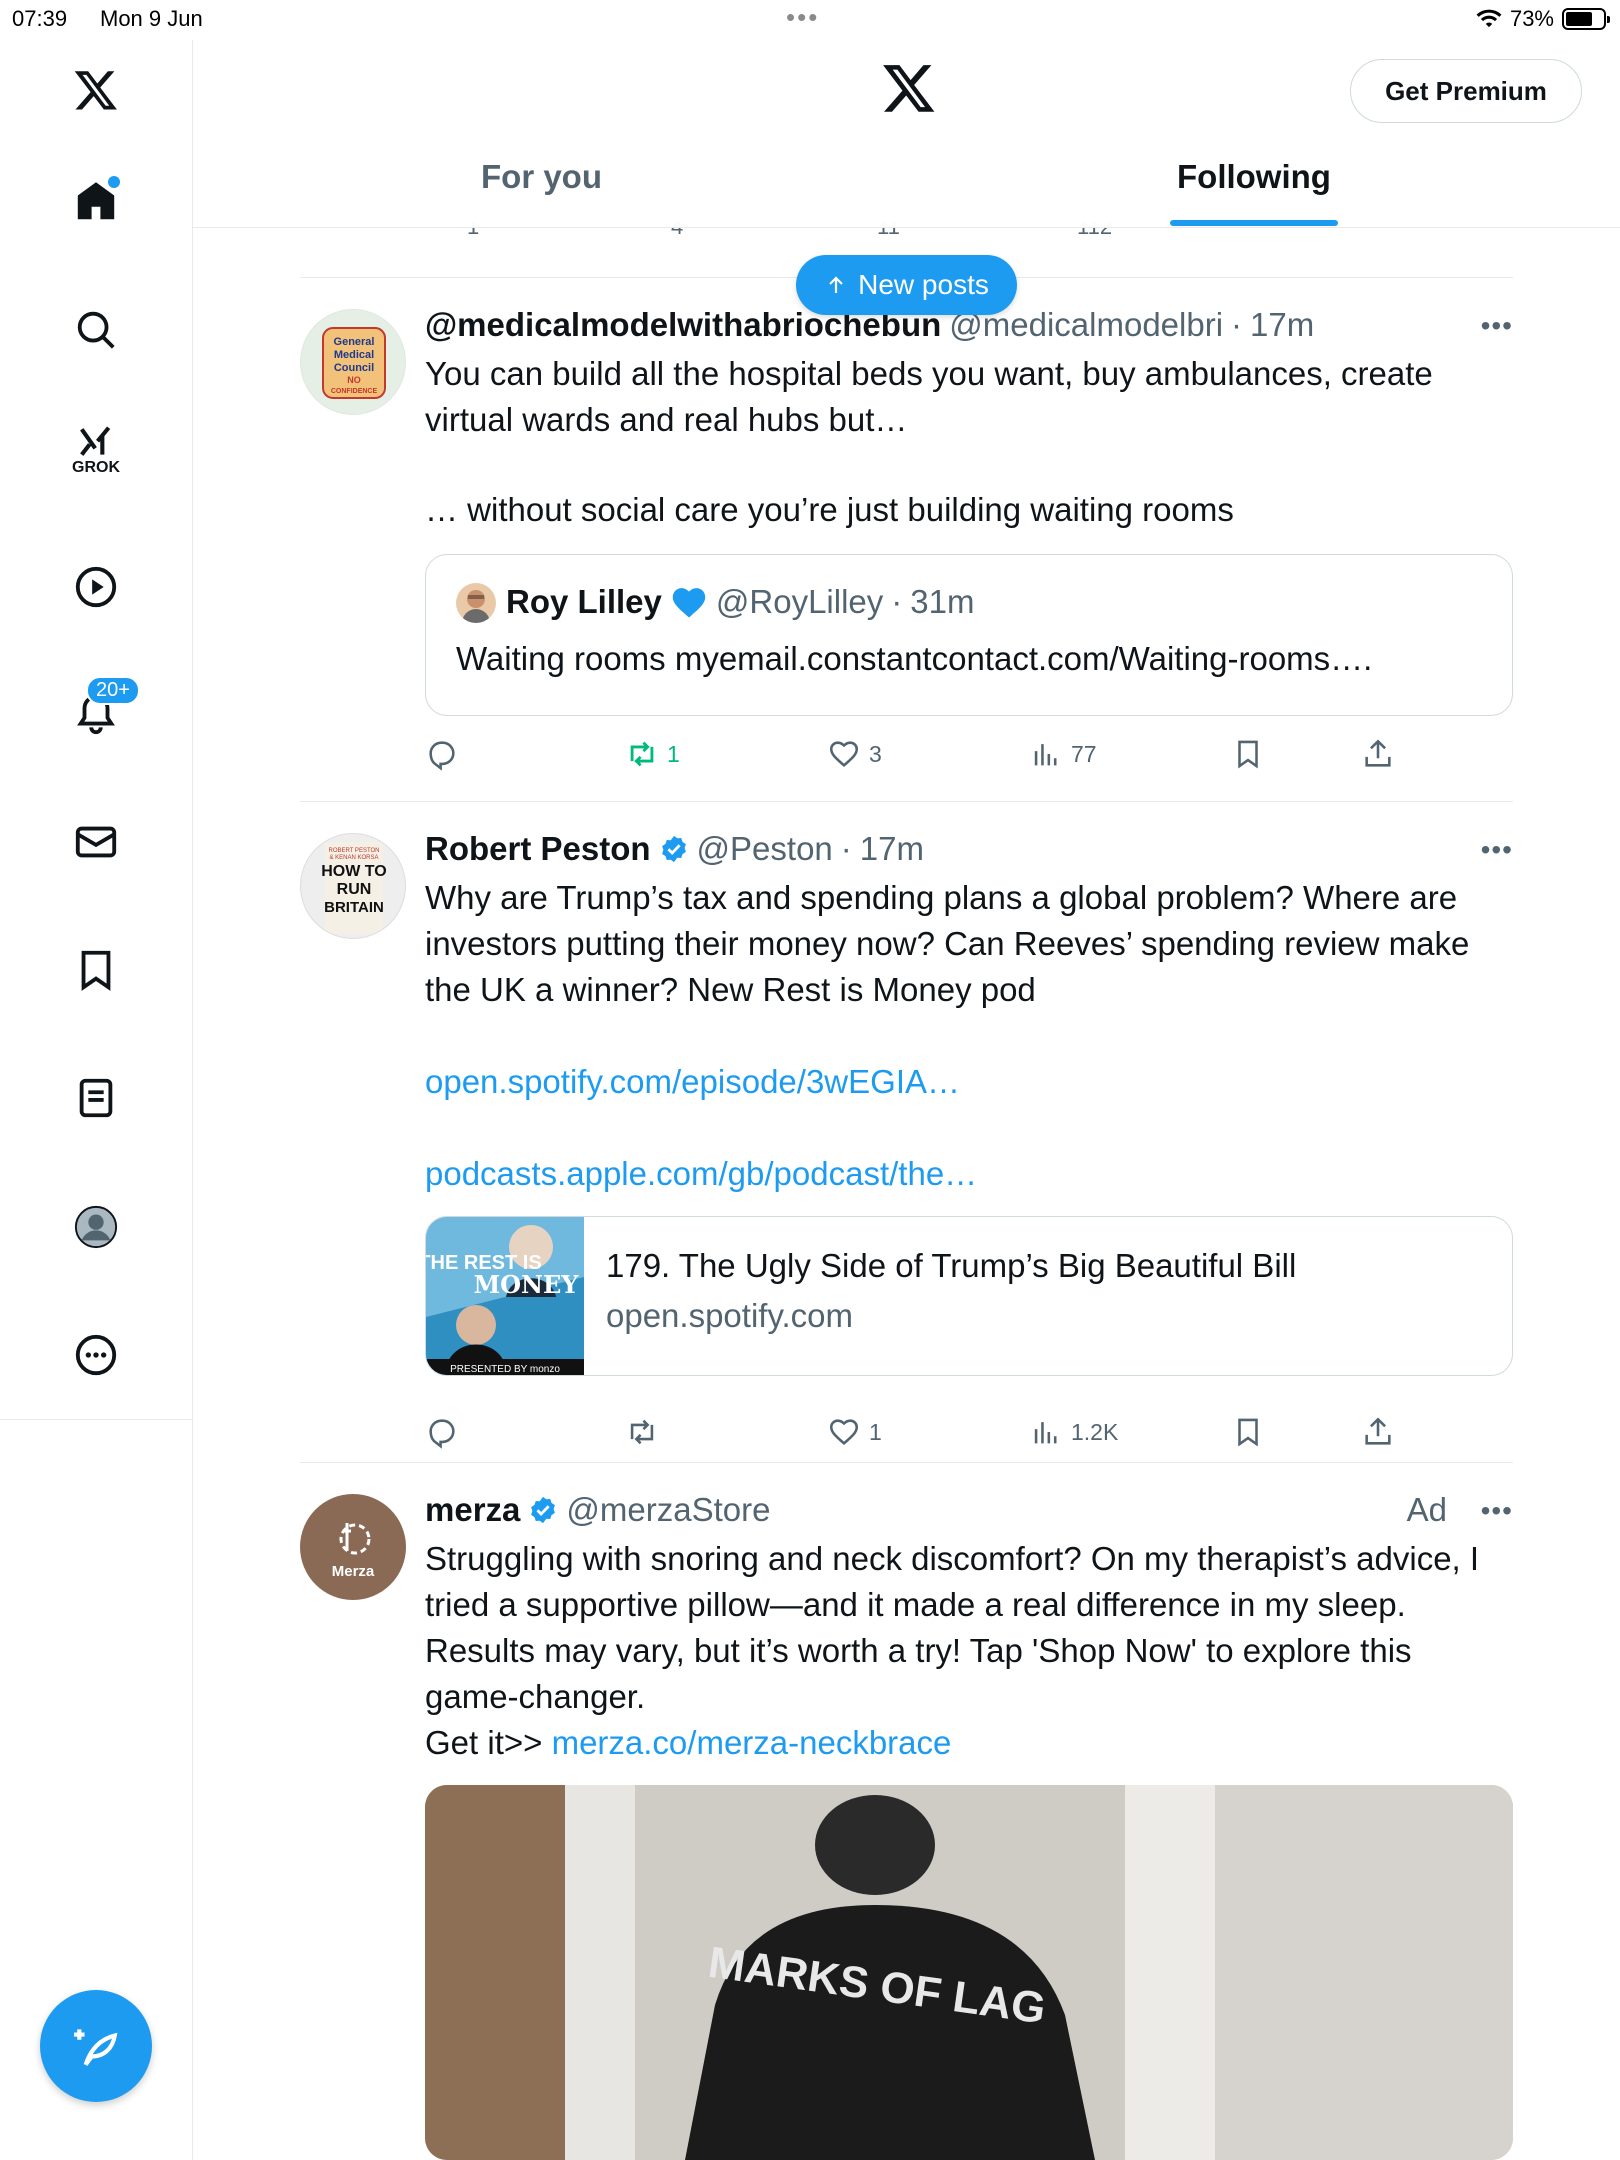 The image size is (1620, 2160). Describe the element at coordinates (854, 754) in the screenshot. I see `like-button: 3` at that location.